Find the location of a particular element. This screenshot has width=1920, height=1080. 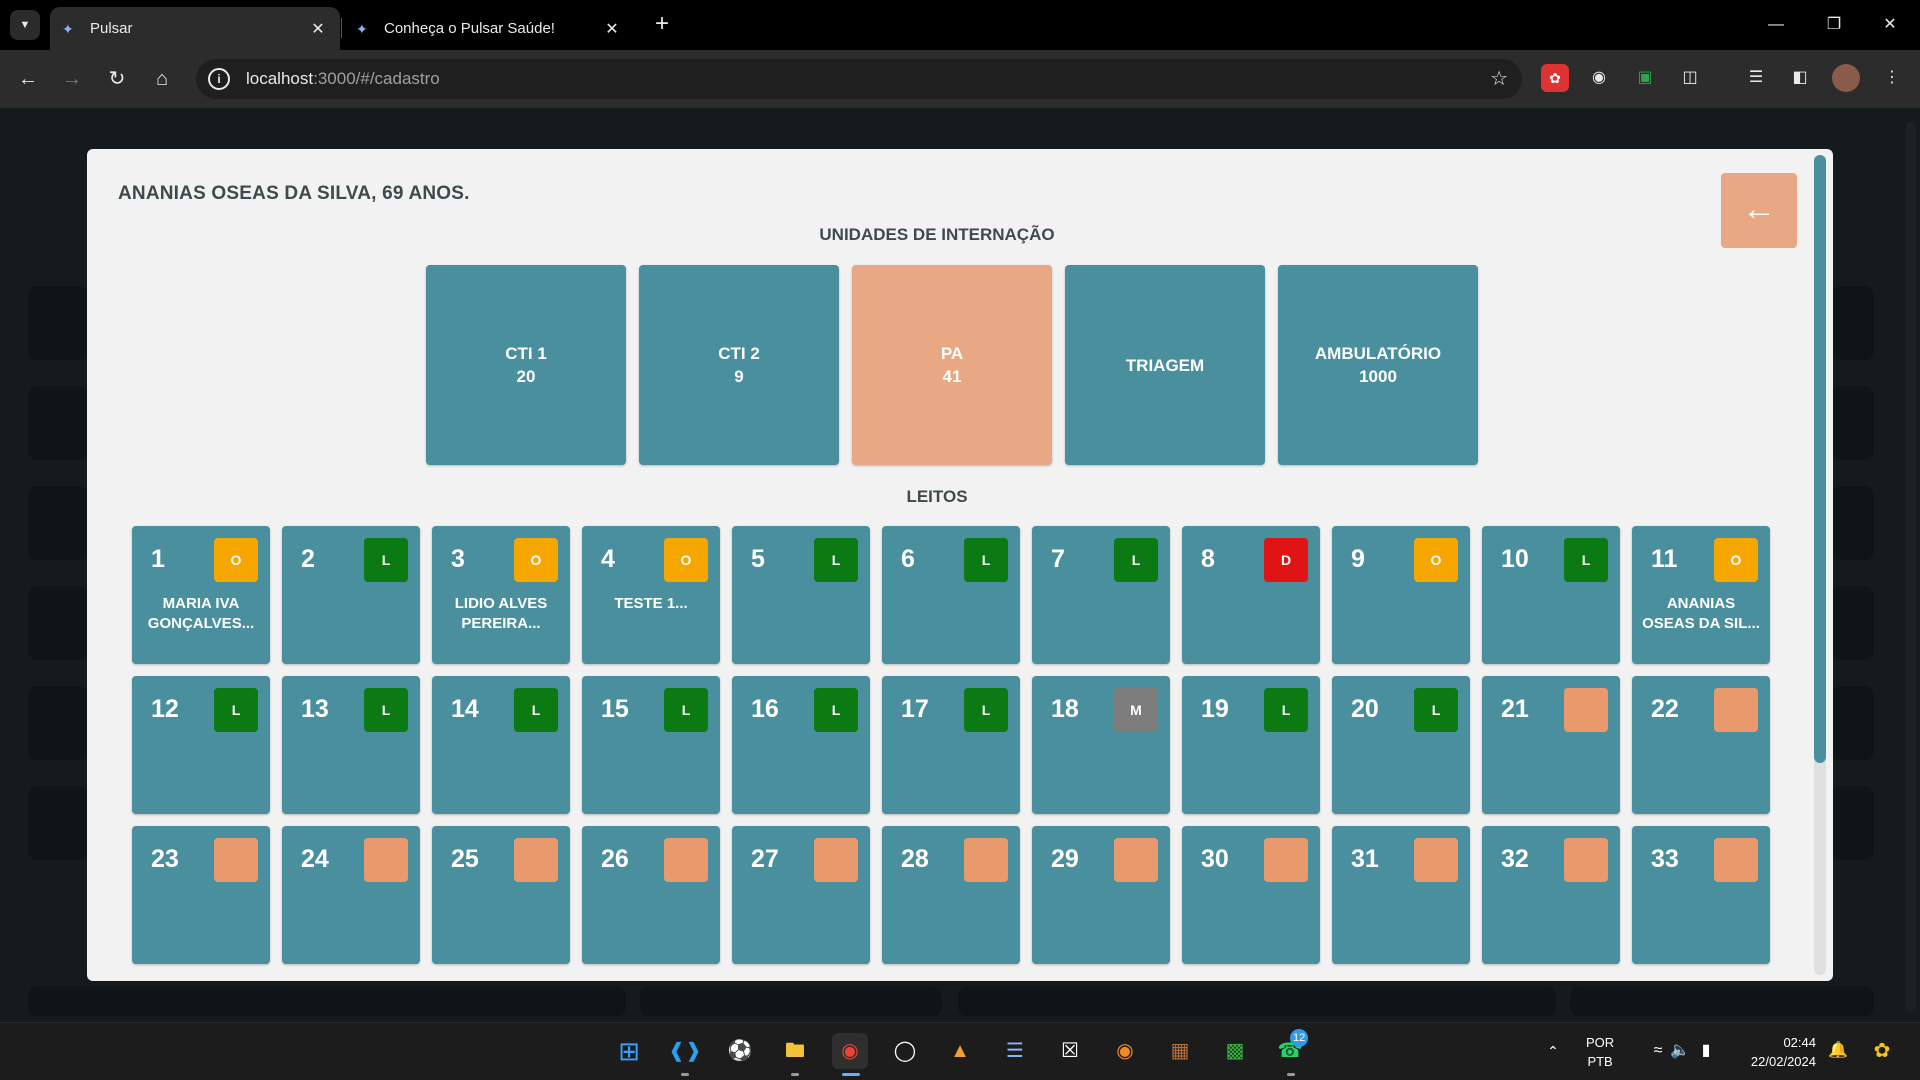

site-info-icon: i is located at coordinates (219, 79).